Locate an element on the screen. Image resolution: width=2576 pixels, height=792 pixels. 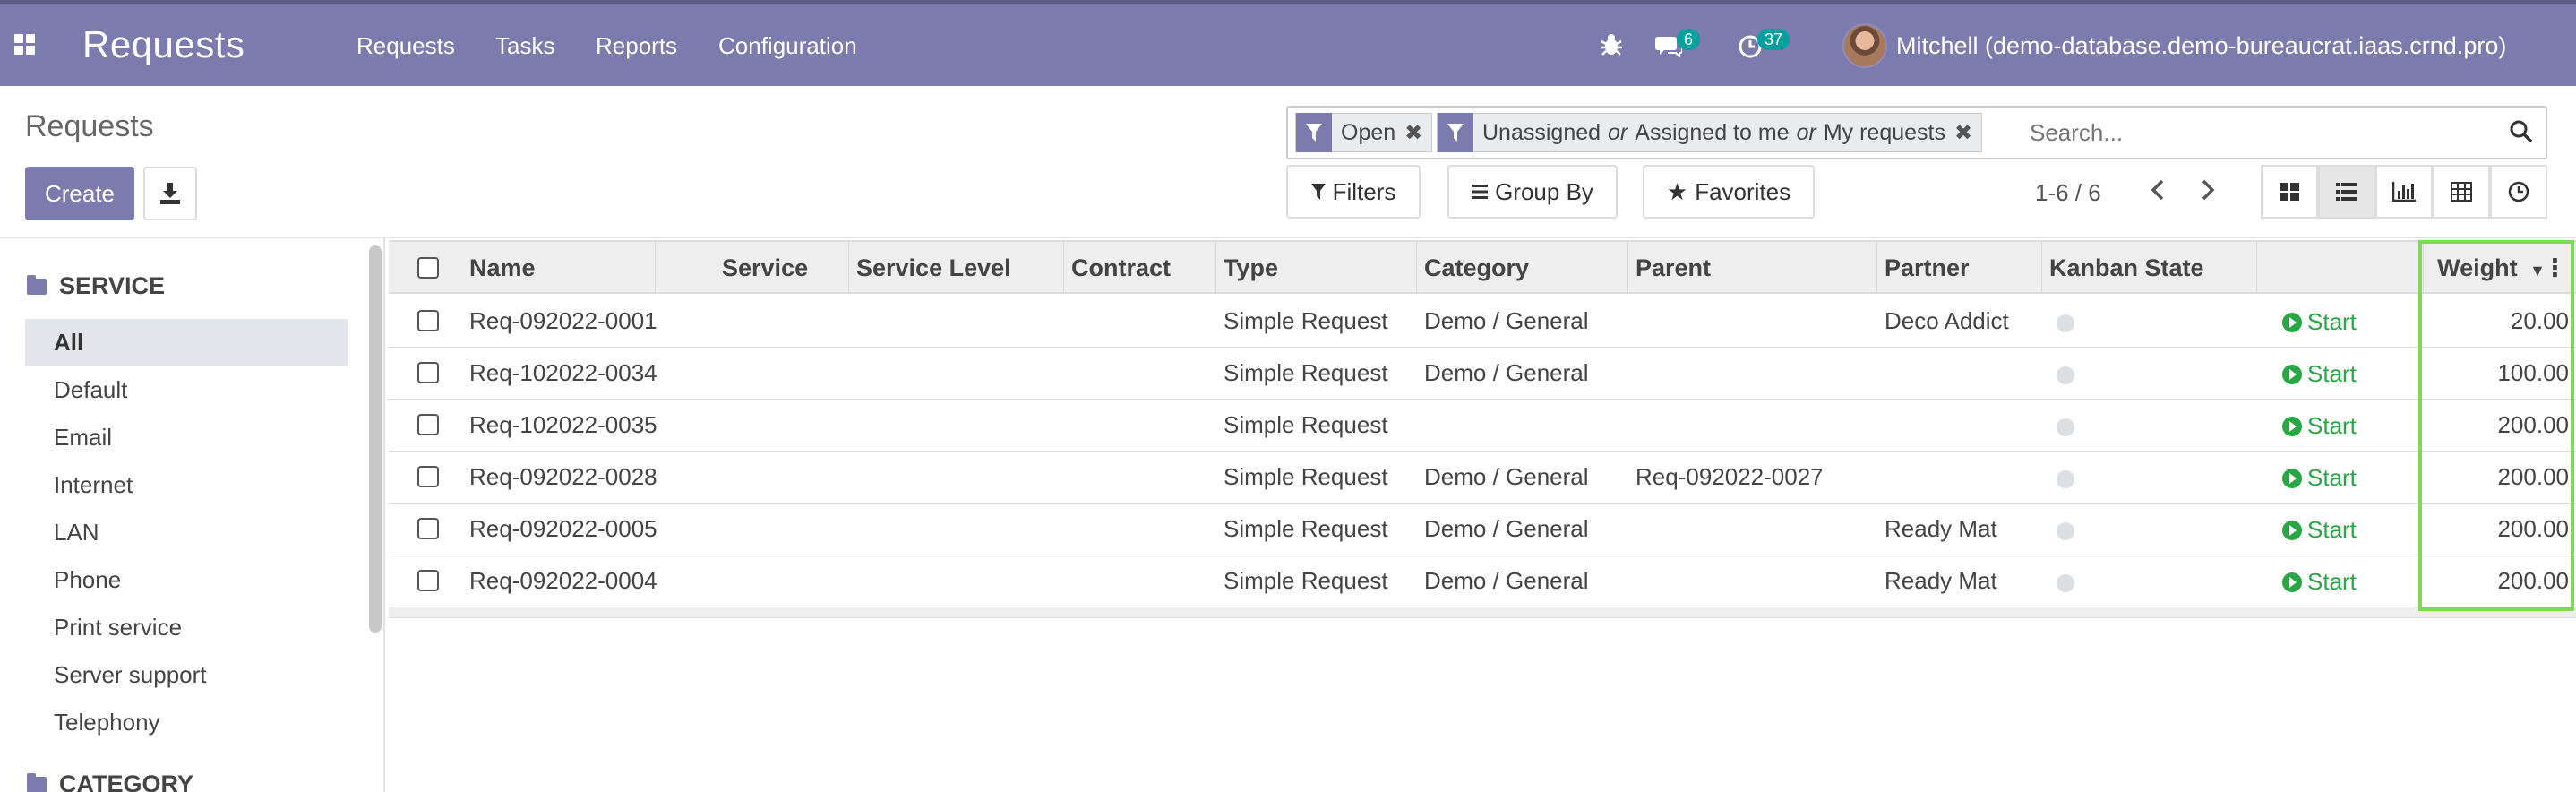
sidebar-item-all: All is located at coordinates (186, 342).